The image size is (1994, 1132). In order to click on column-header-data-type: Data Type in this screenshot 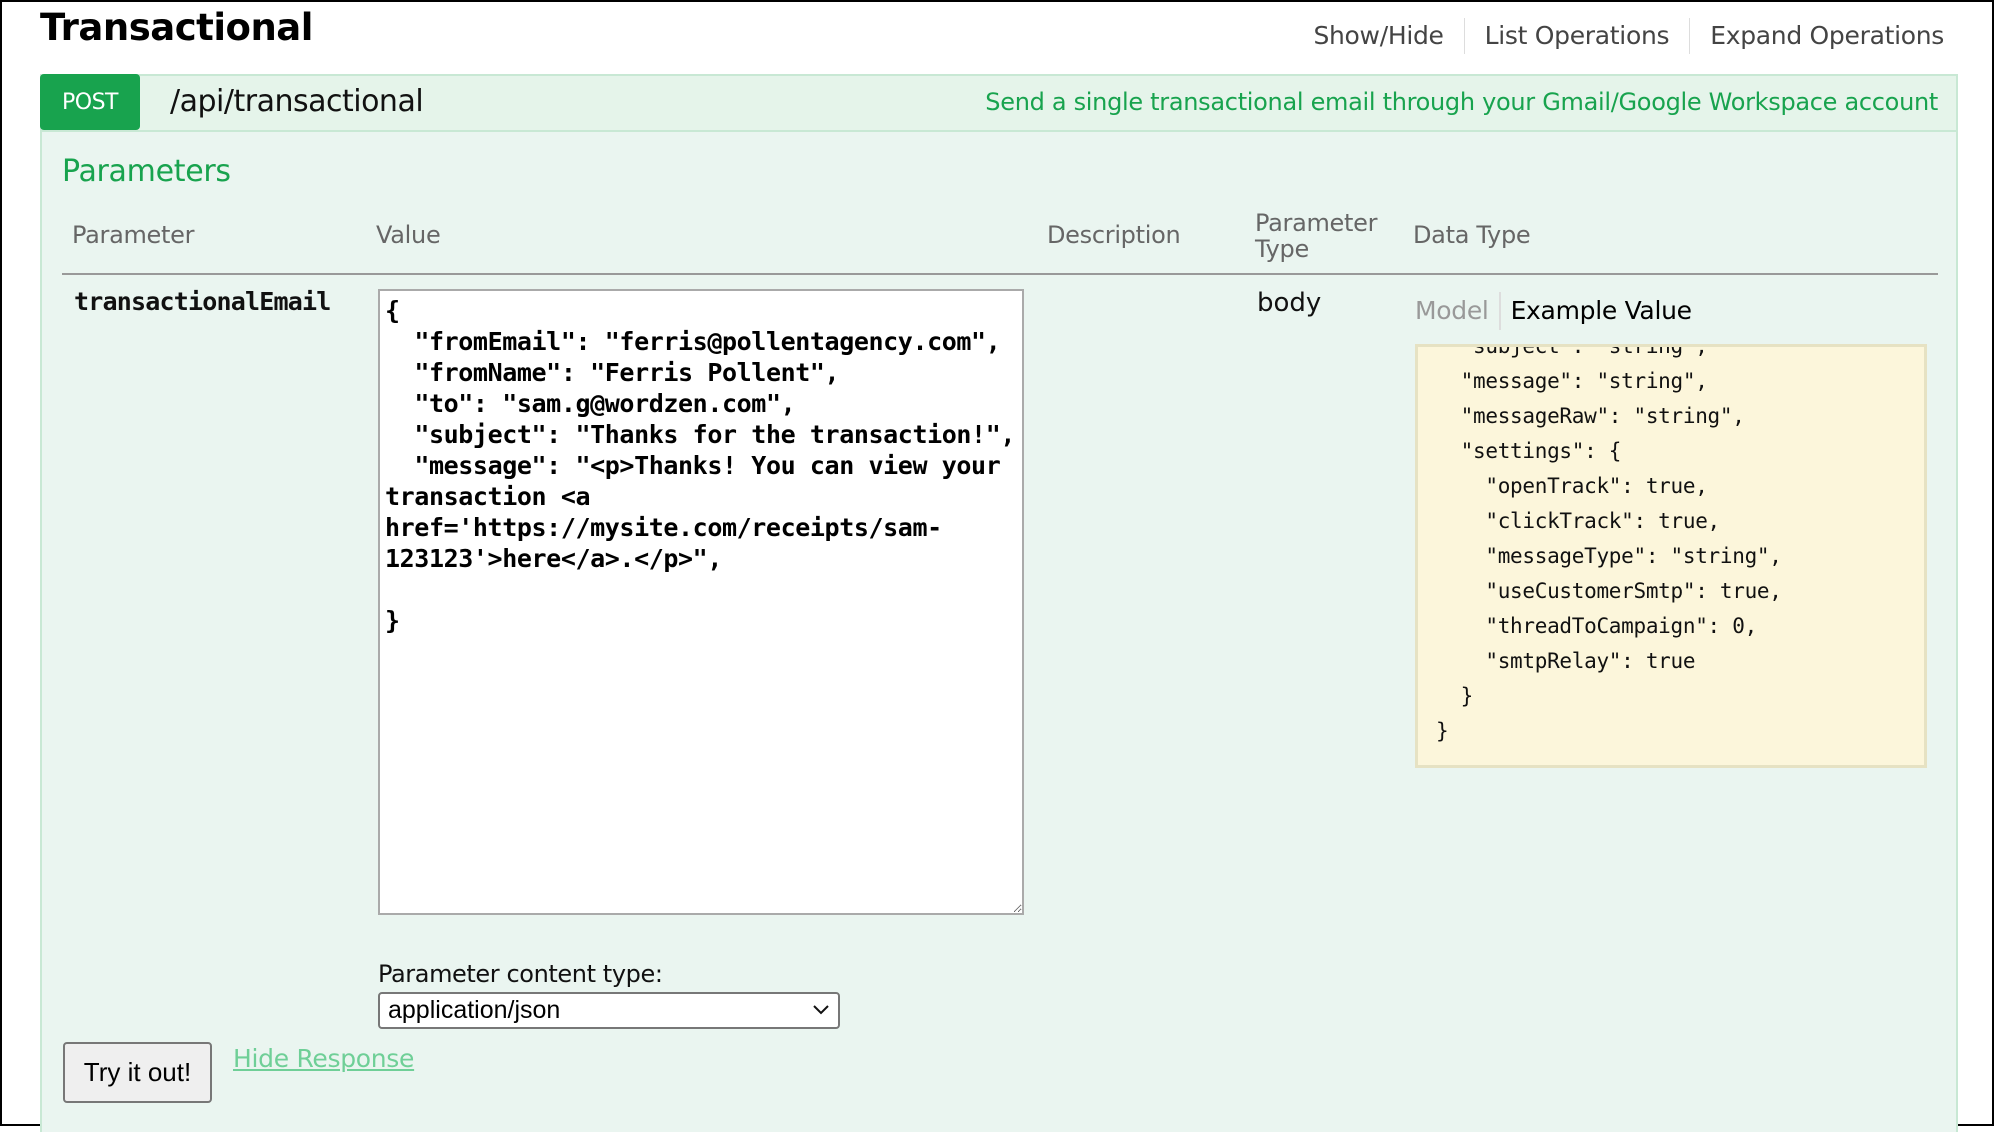, I will do `click(1472, 235)`.